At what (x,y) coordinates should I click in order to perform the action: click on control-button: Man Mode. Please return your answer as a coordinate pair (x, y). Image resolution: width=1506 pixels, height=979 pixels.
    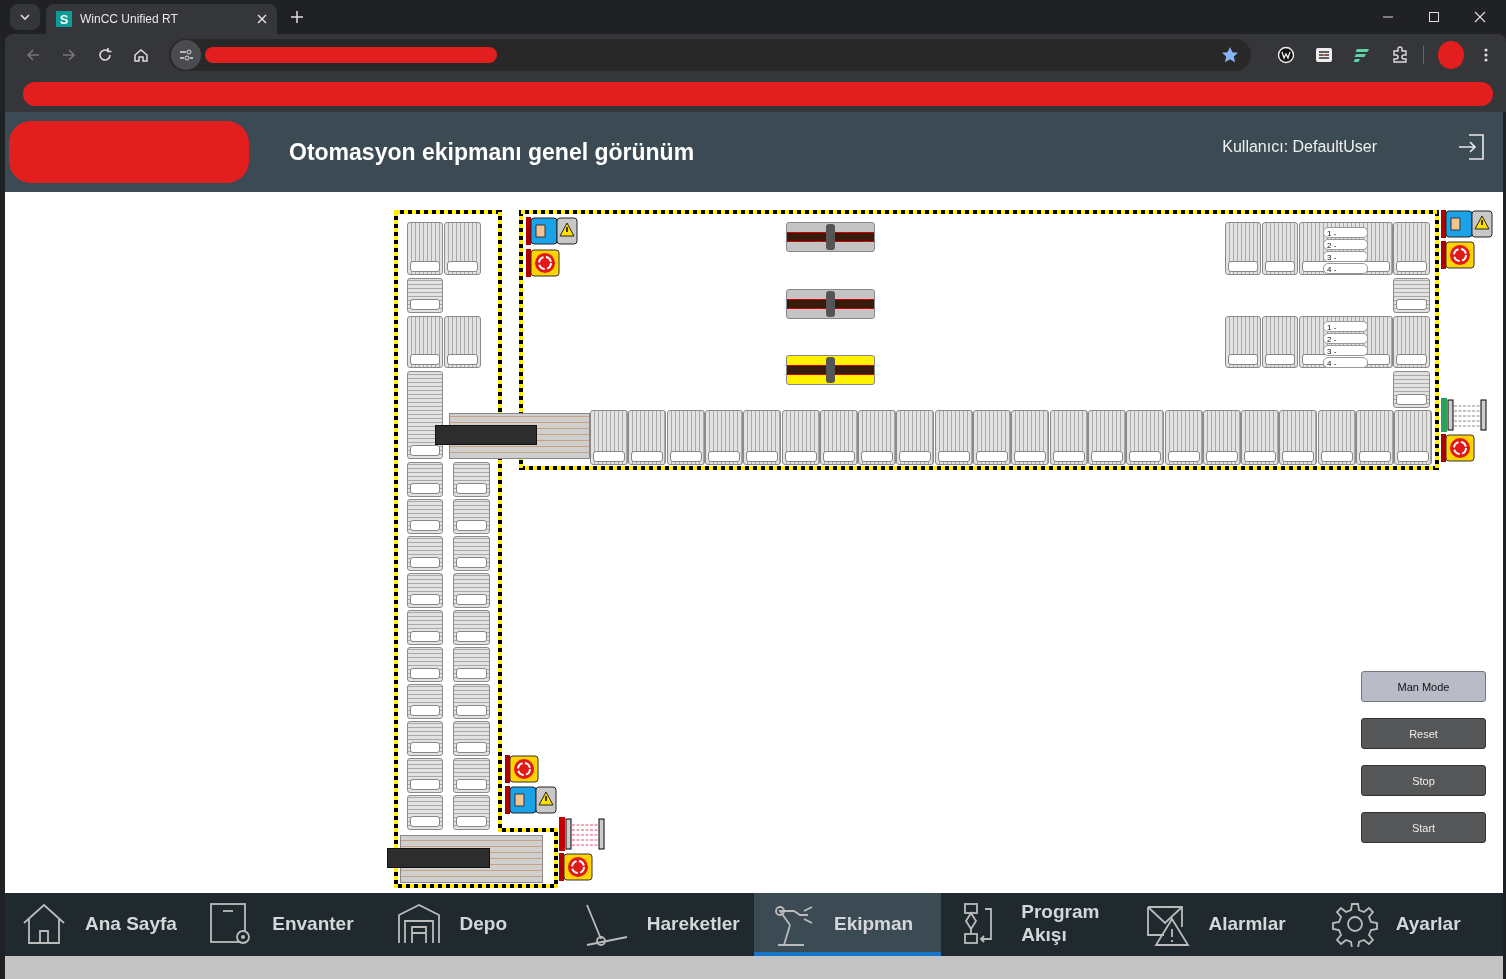
    Looking at the image, I should click on (1423, 686).